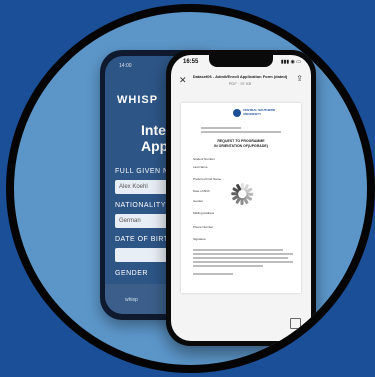 The width and height of the screenshot is (375, 377). I want to click on back-status-time: 14:00, so click(125, 66).